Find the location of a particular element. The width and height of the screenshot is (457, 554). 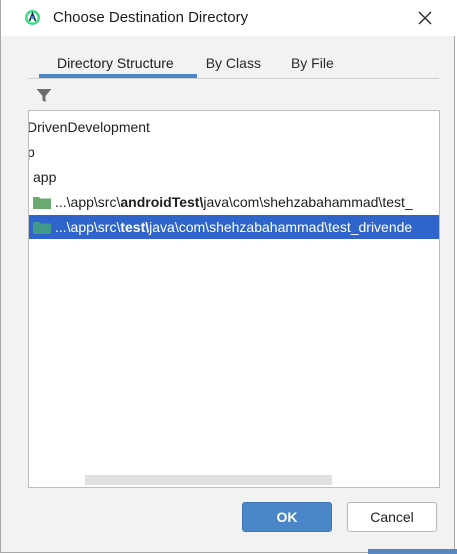

tree-row-app: app is located at coordinates (236, 177).